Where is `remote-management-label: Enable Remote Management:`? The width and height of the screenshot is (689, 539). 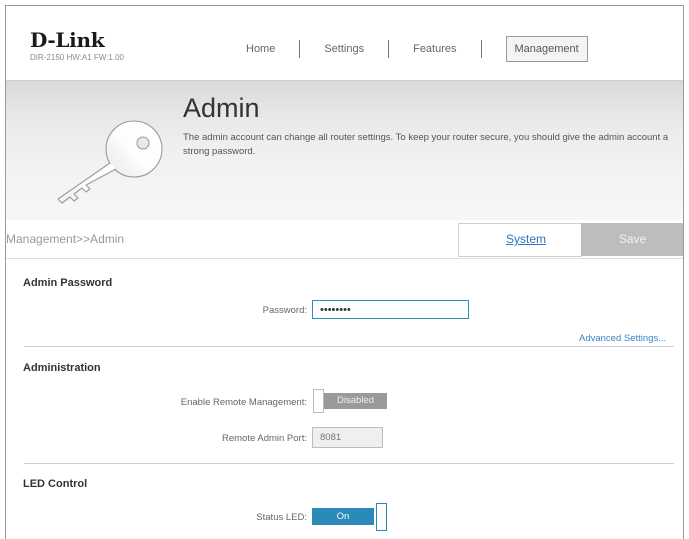 remote-management-label: Enable Remote Management: is located at coordinates (243, 402).